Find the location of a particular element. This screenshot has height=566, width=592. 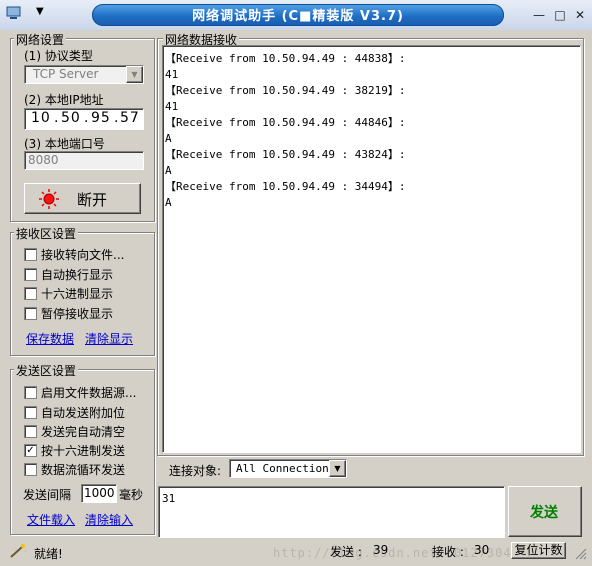

disconnect-button: 断开 is located at coordinates (82, 198).